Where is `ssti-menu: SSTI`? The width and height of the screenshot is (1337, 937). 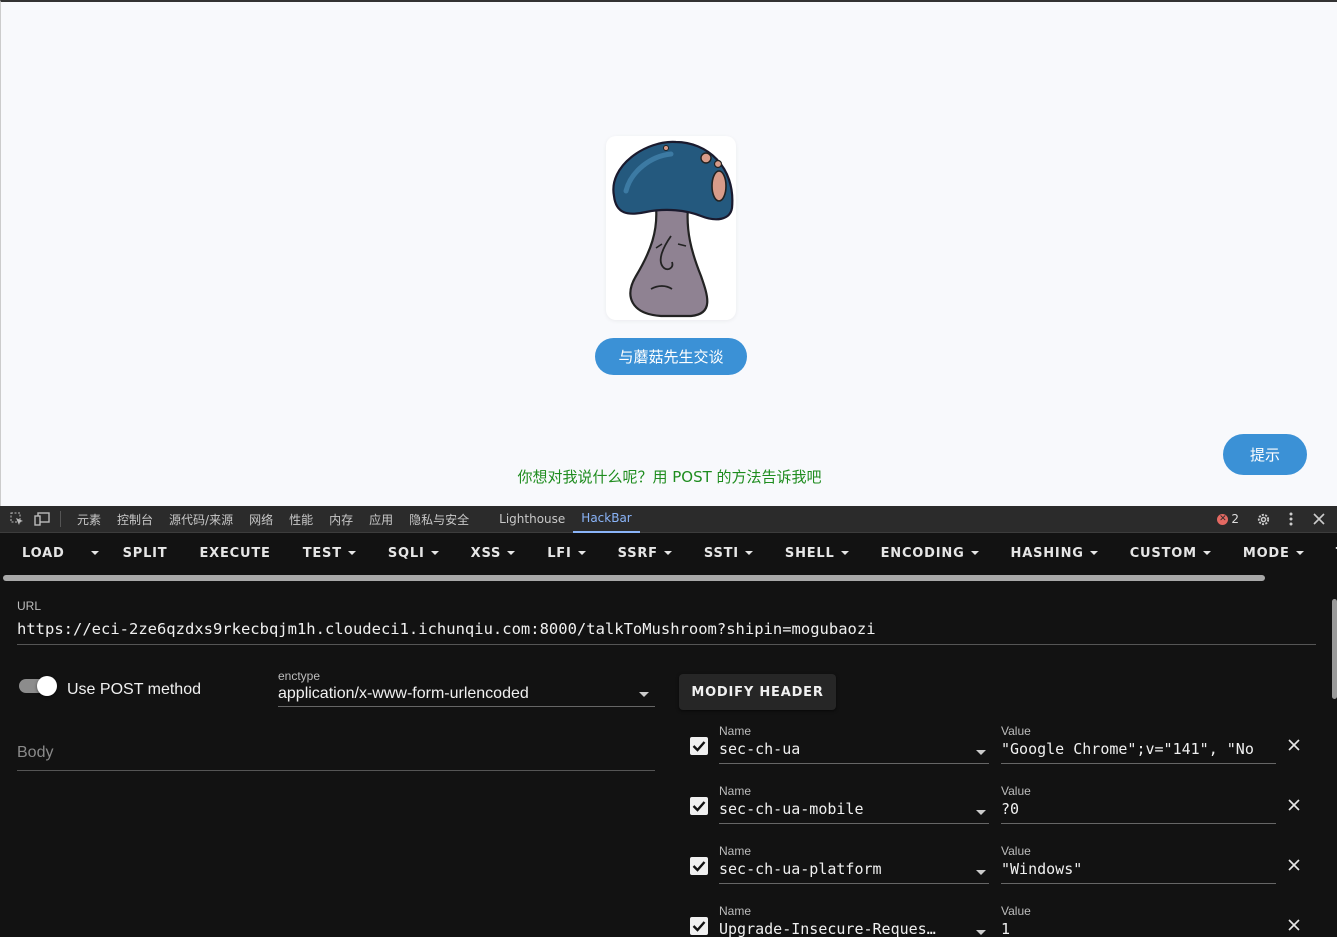
ssti-menu: SSTI is located at coordinates (728, 553).